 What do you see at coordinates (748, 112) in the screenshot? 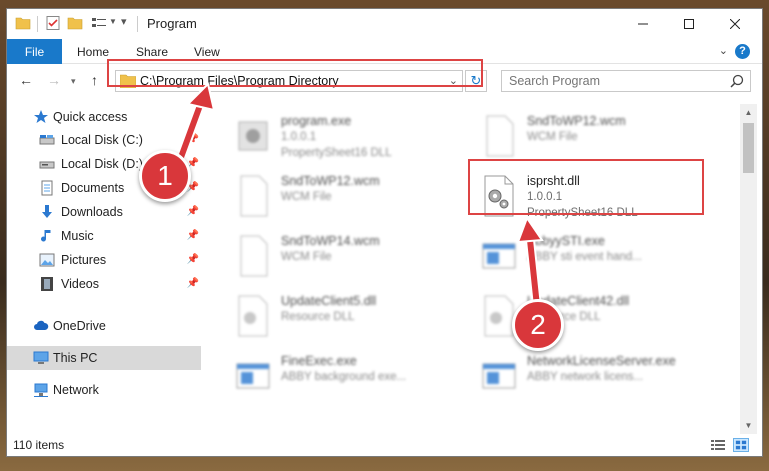
I see `scroll-up-icon: ▲` at bounding box center [748, 112].